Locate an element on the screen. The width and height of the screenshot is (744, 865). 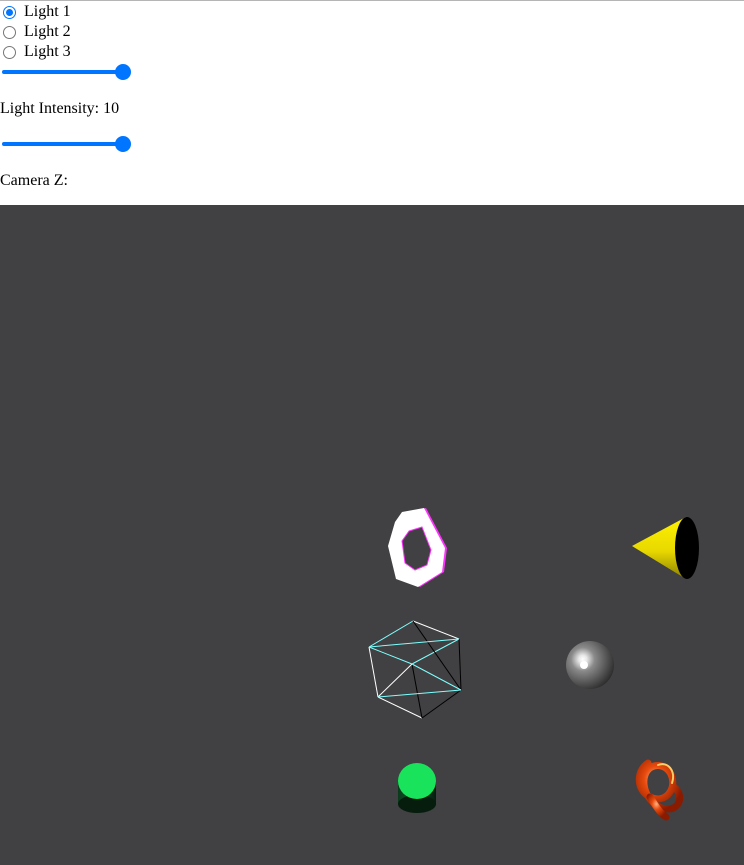
light-2-radio is located at coordinates (9, 32).